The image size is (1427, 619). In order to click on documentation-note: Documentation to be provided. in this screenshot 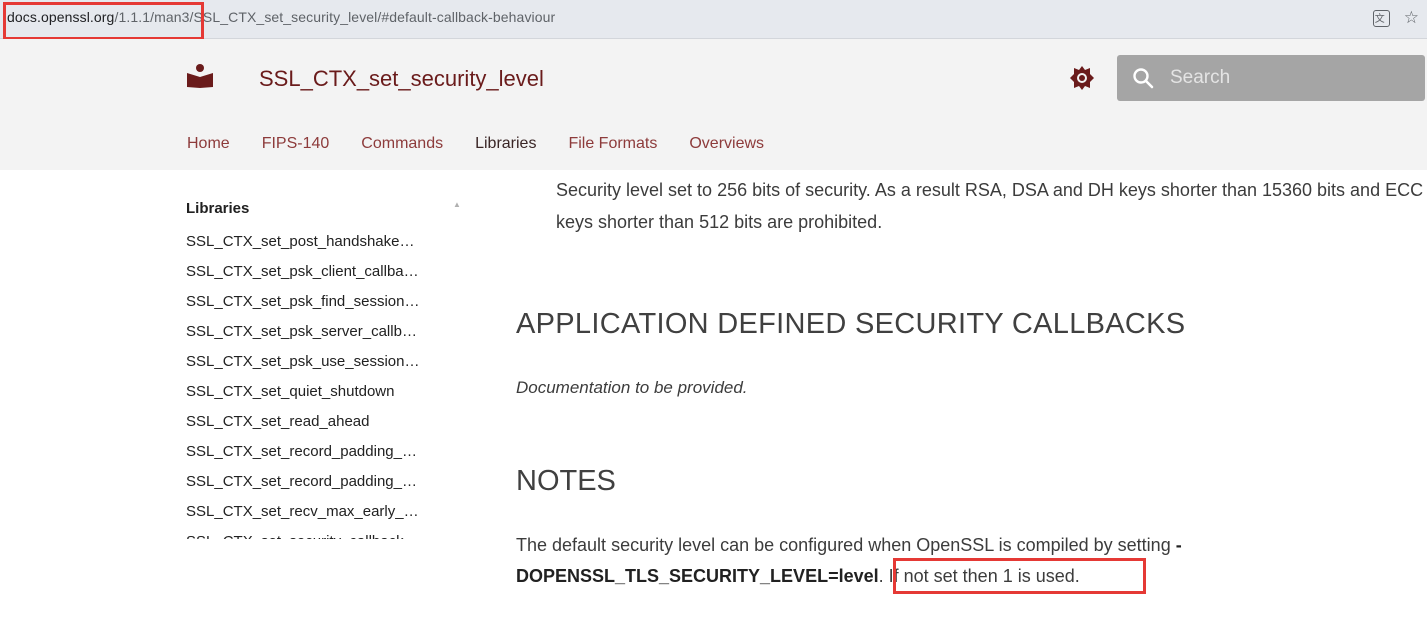, I will do `click(632, 387)`.